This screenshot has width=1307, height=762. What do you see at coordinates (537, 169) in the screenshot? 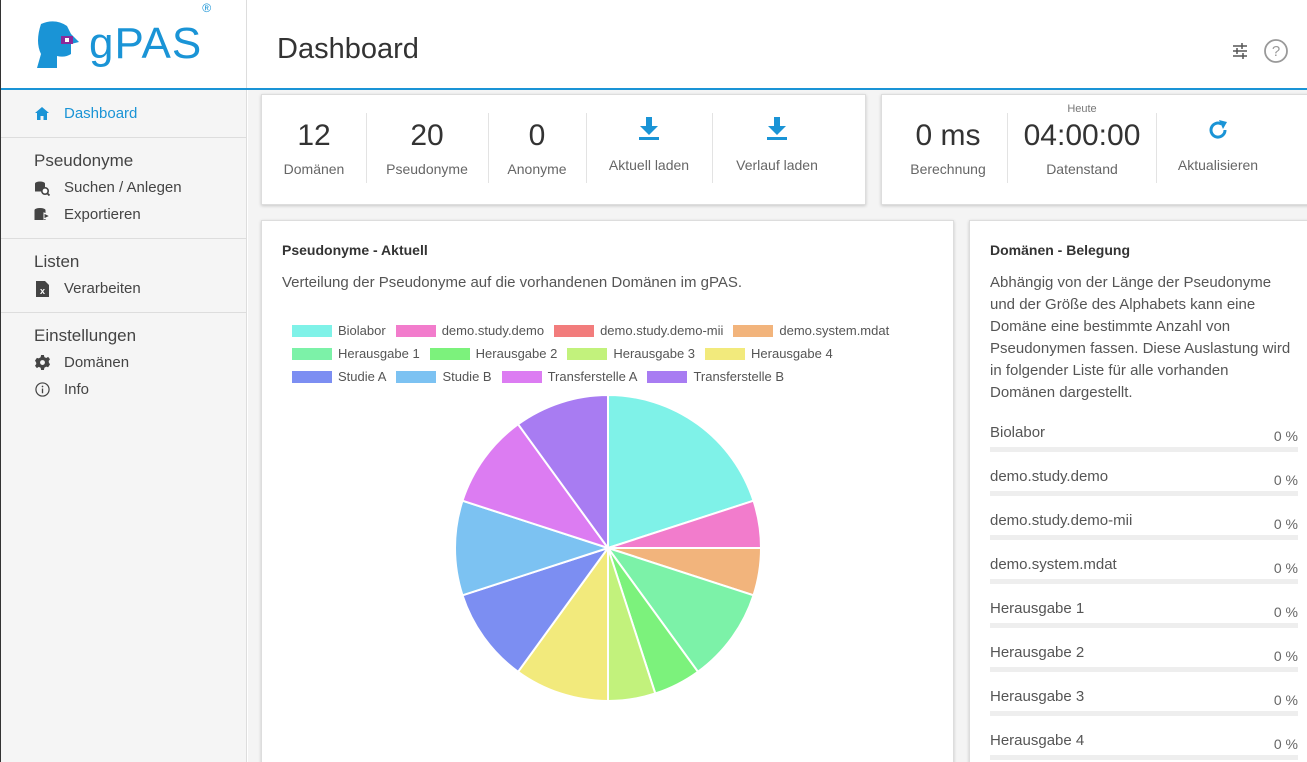
I see `stat-label: Anonyme` at bounding box center [537, 169].